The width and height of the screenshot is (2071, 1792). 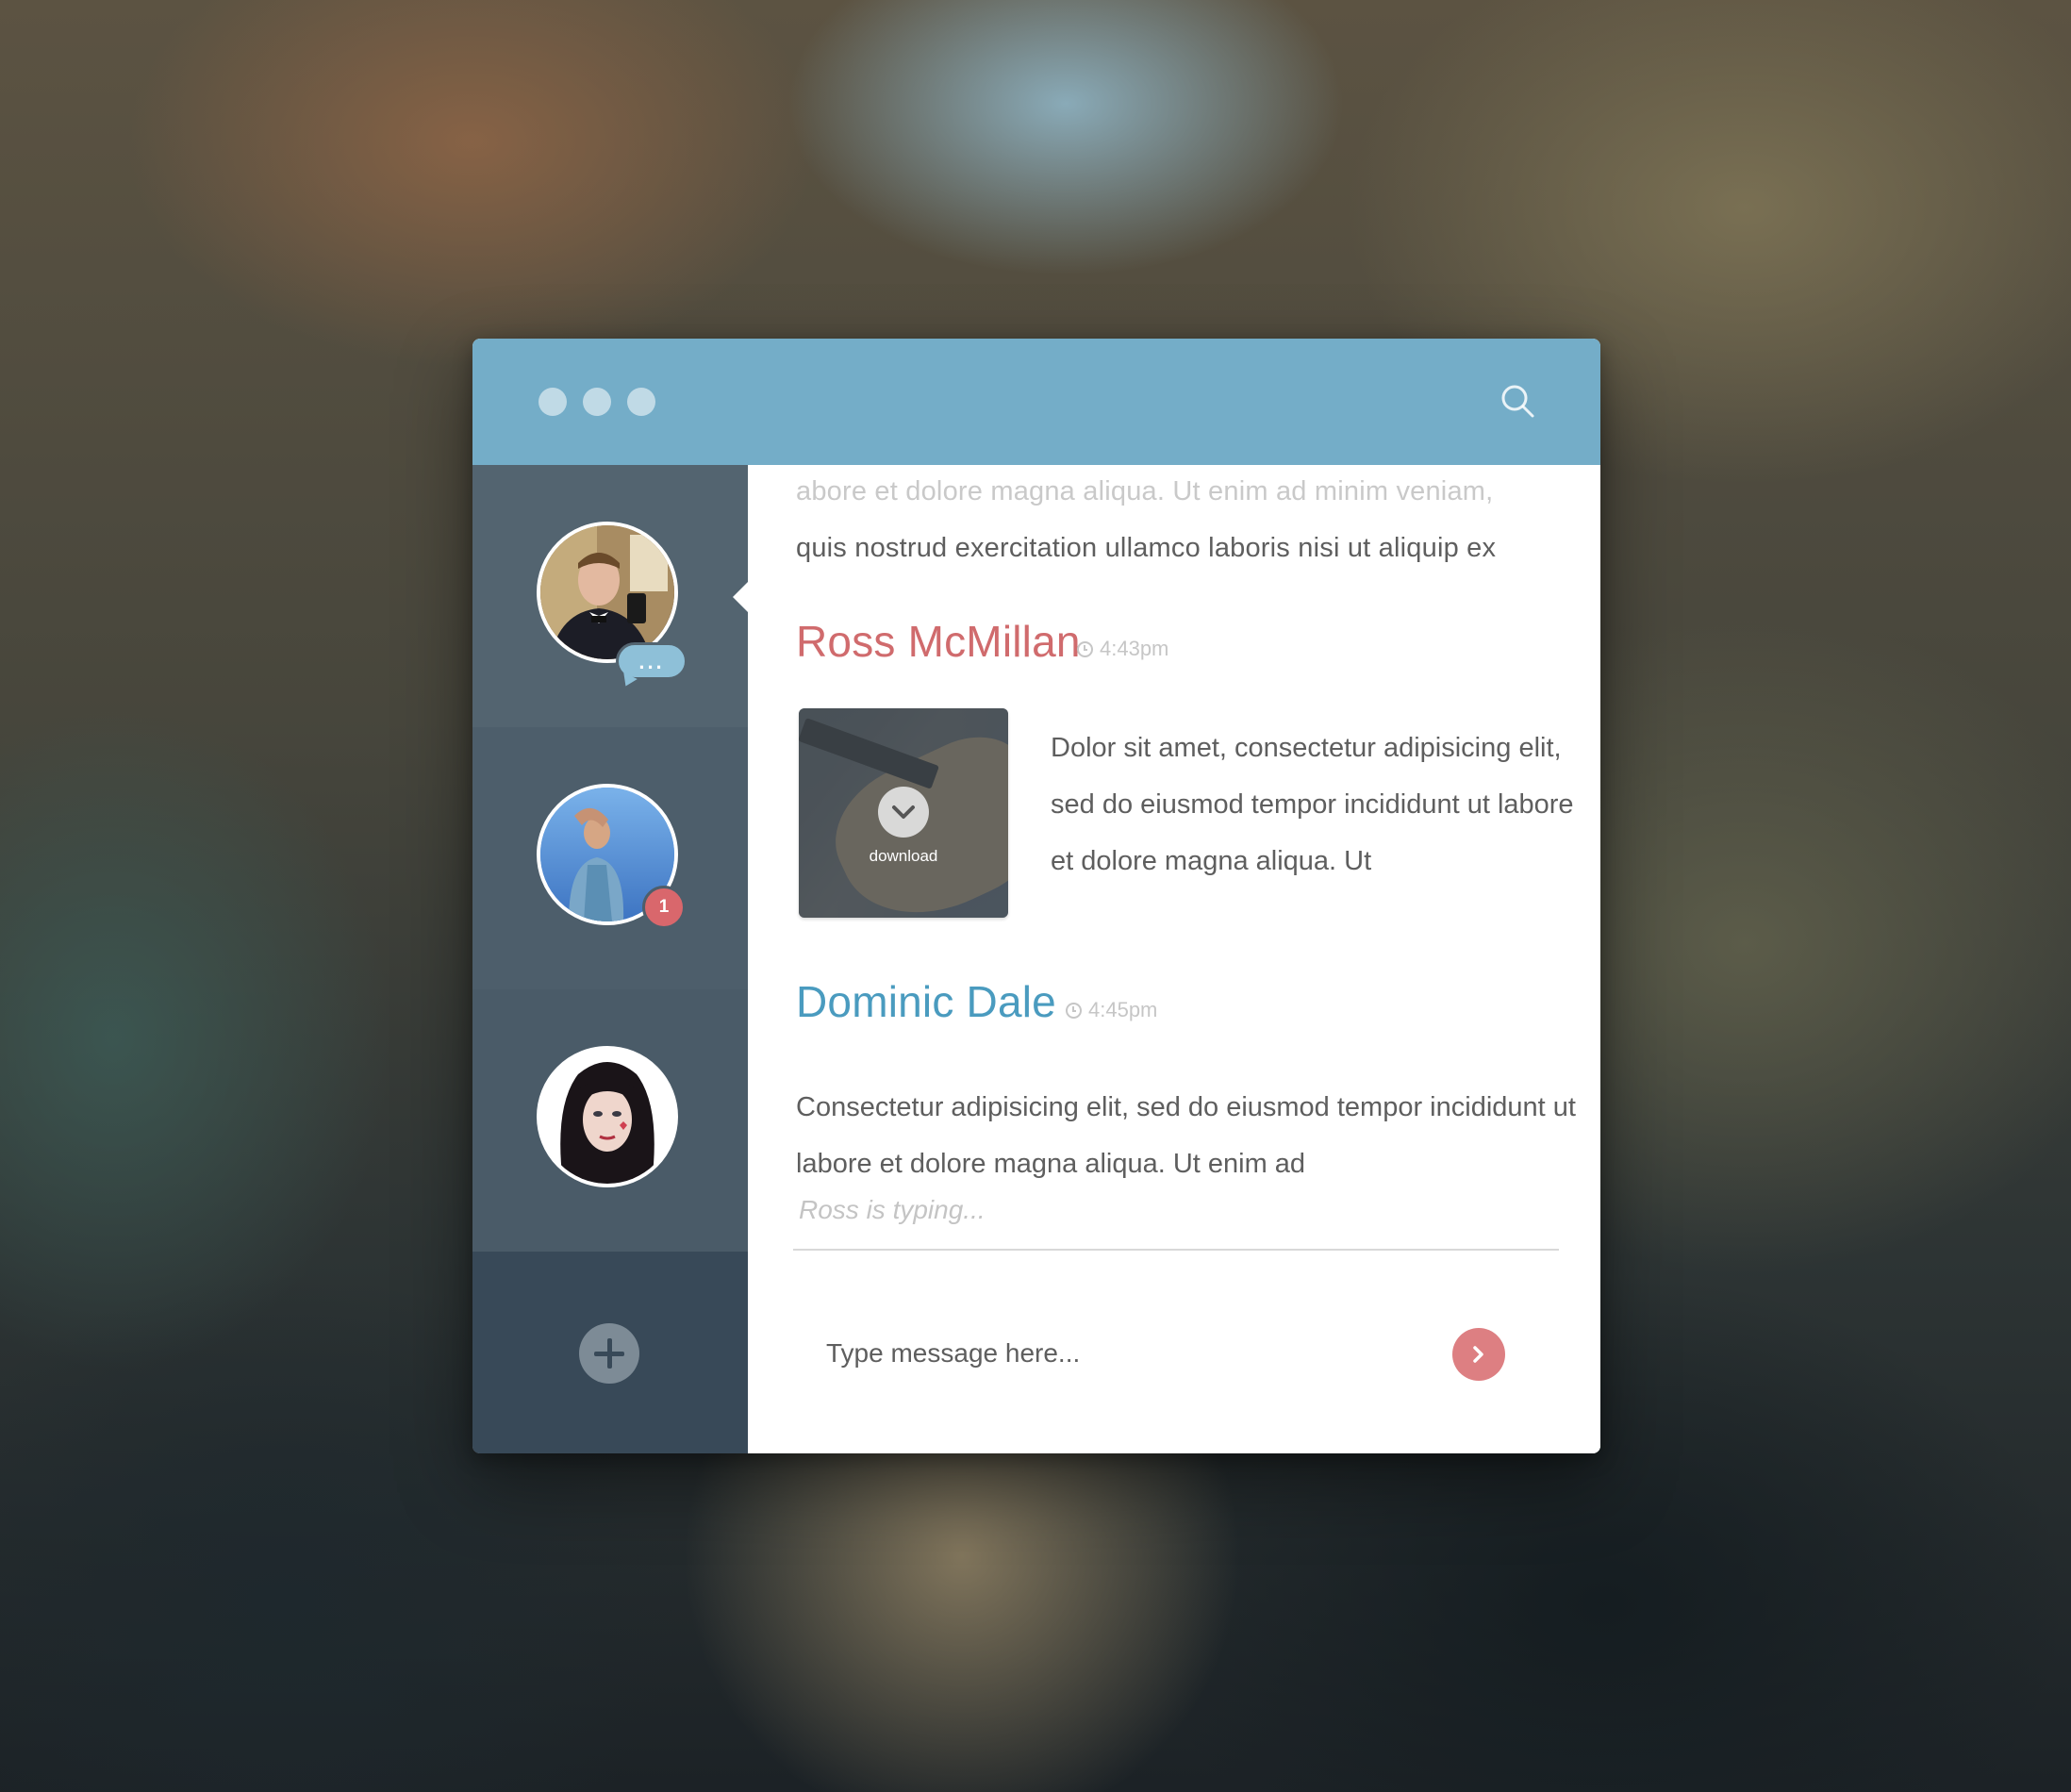 What do you see at coordinates (1176, 1250) in the screenshot?
I see `divider` at bounding box center [1176, 1250].